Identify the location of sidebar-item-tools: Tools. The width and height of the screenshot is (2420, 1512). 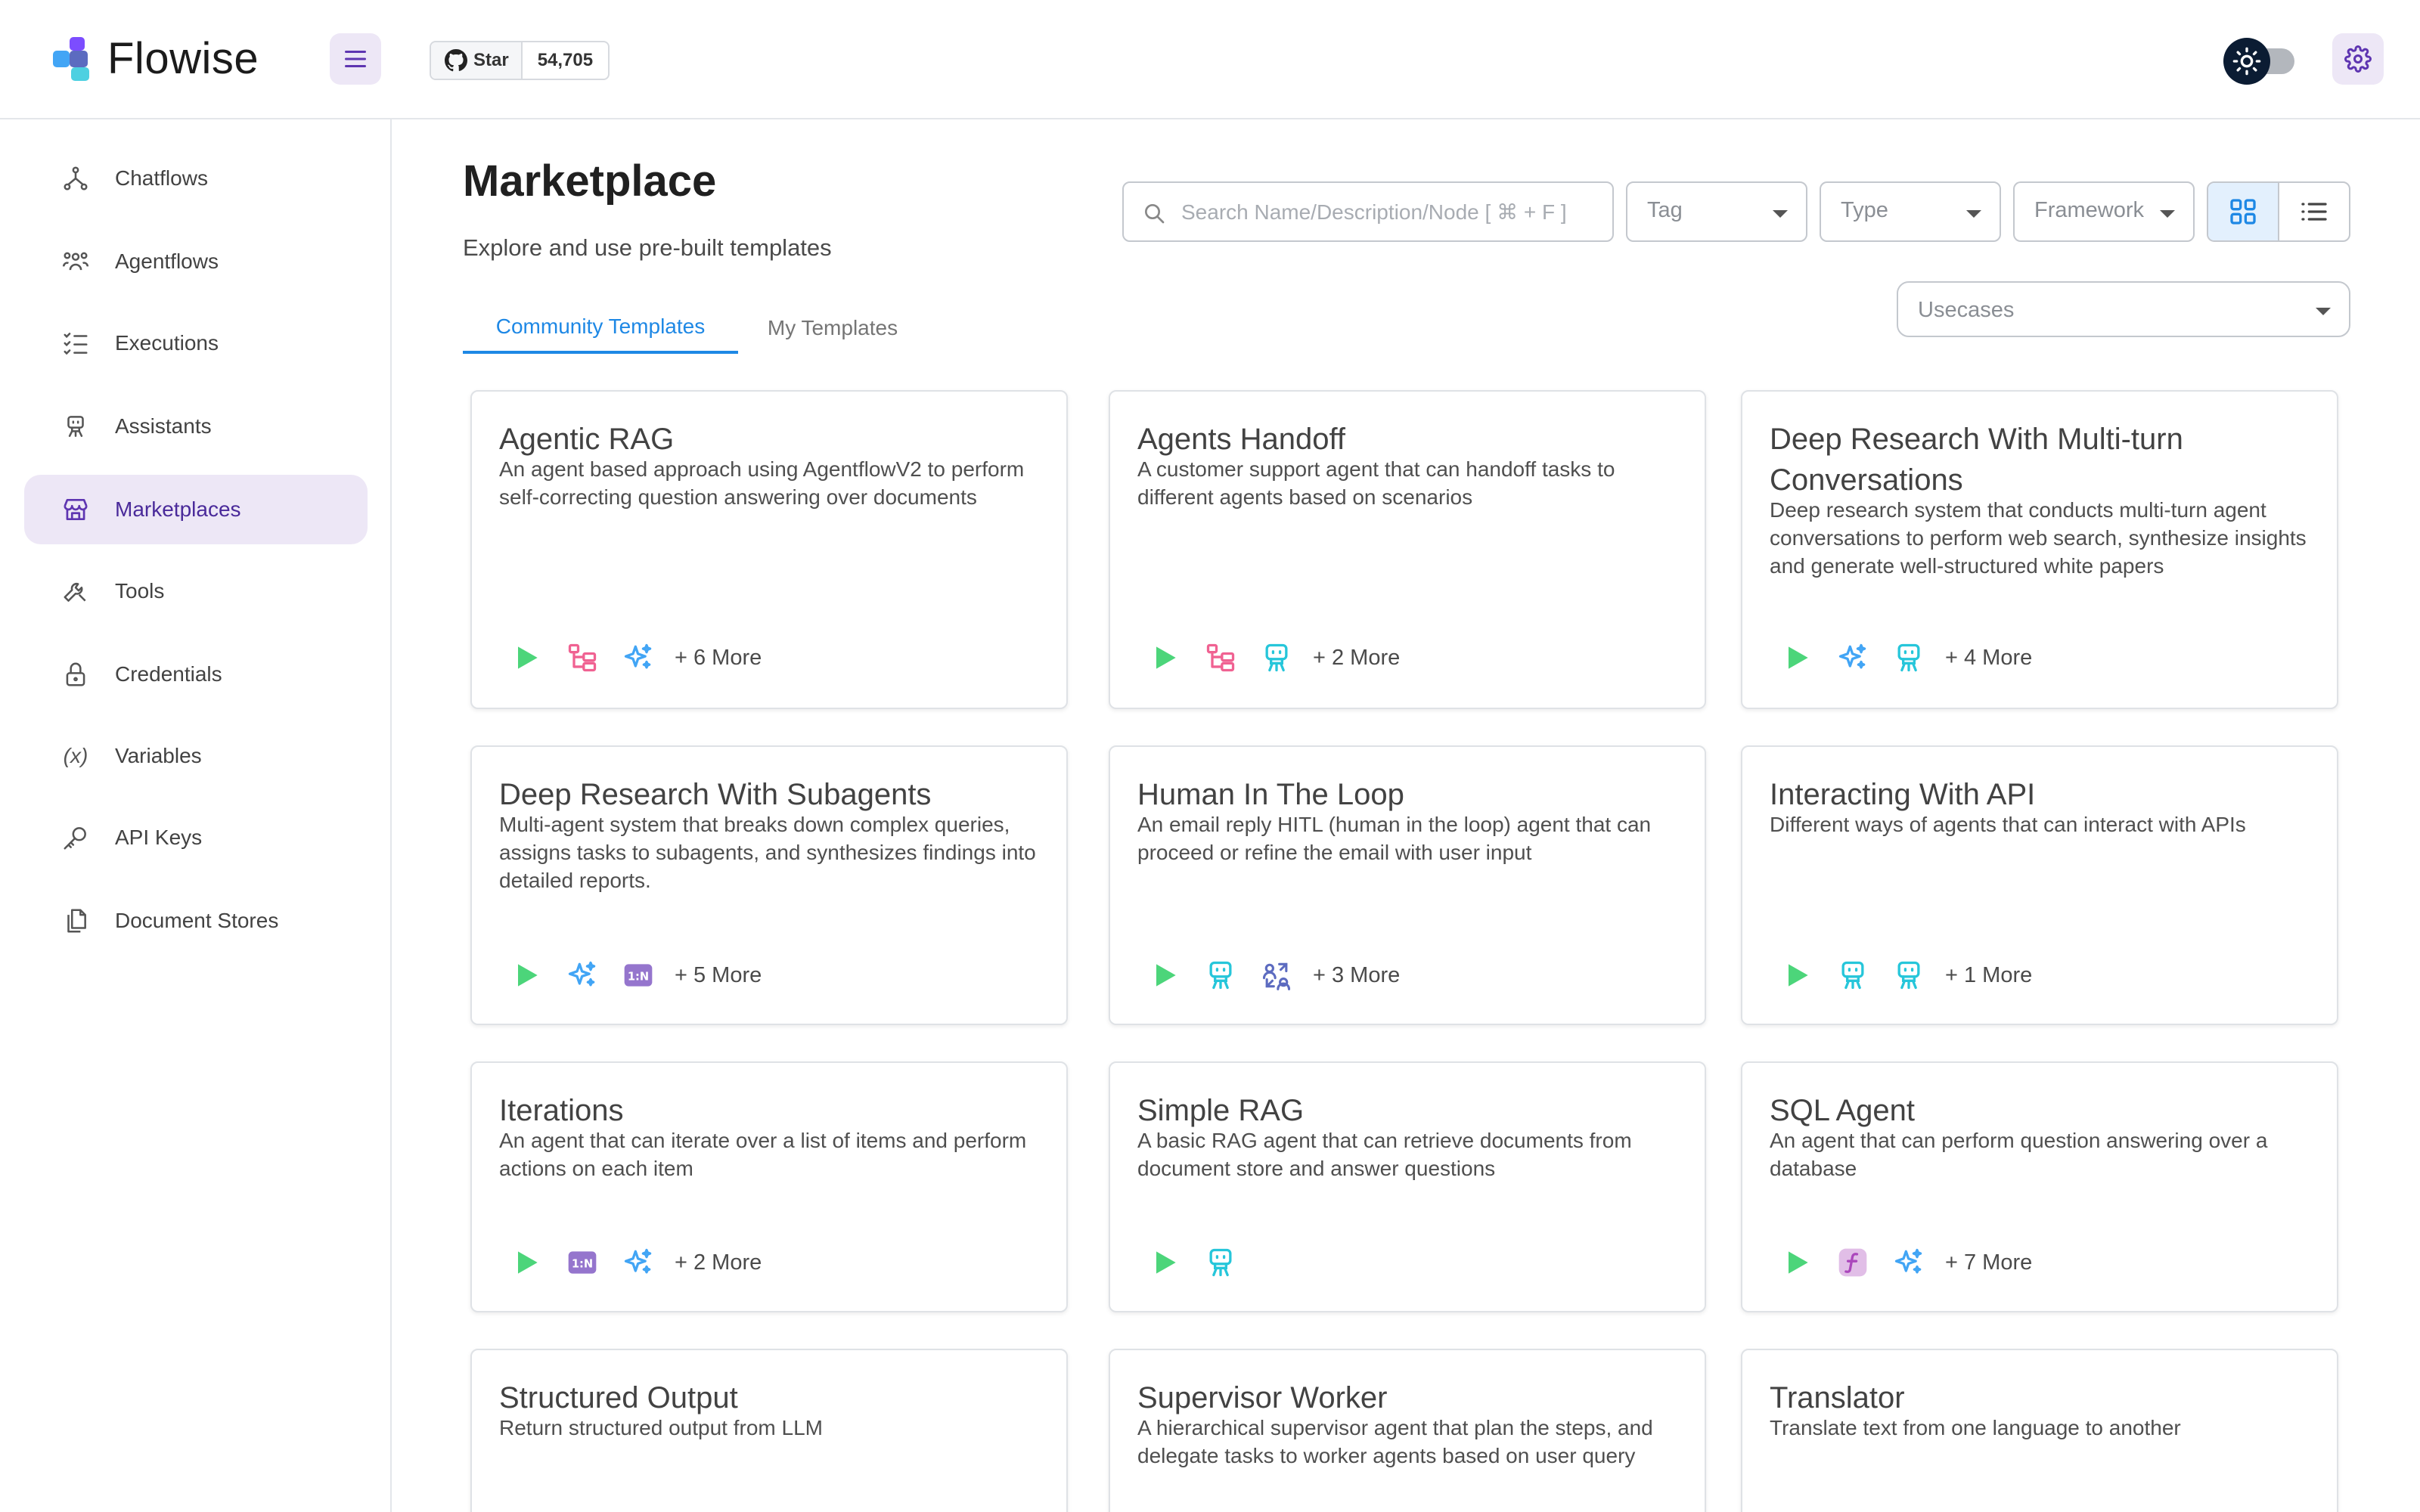
(196, 591).